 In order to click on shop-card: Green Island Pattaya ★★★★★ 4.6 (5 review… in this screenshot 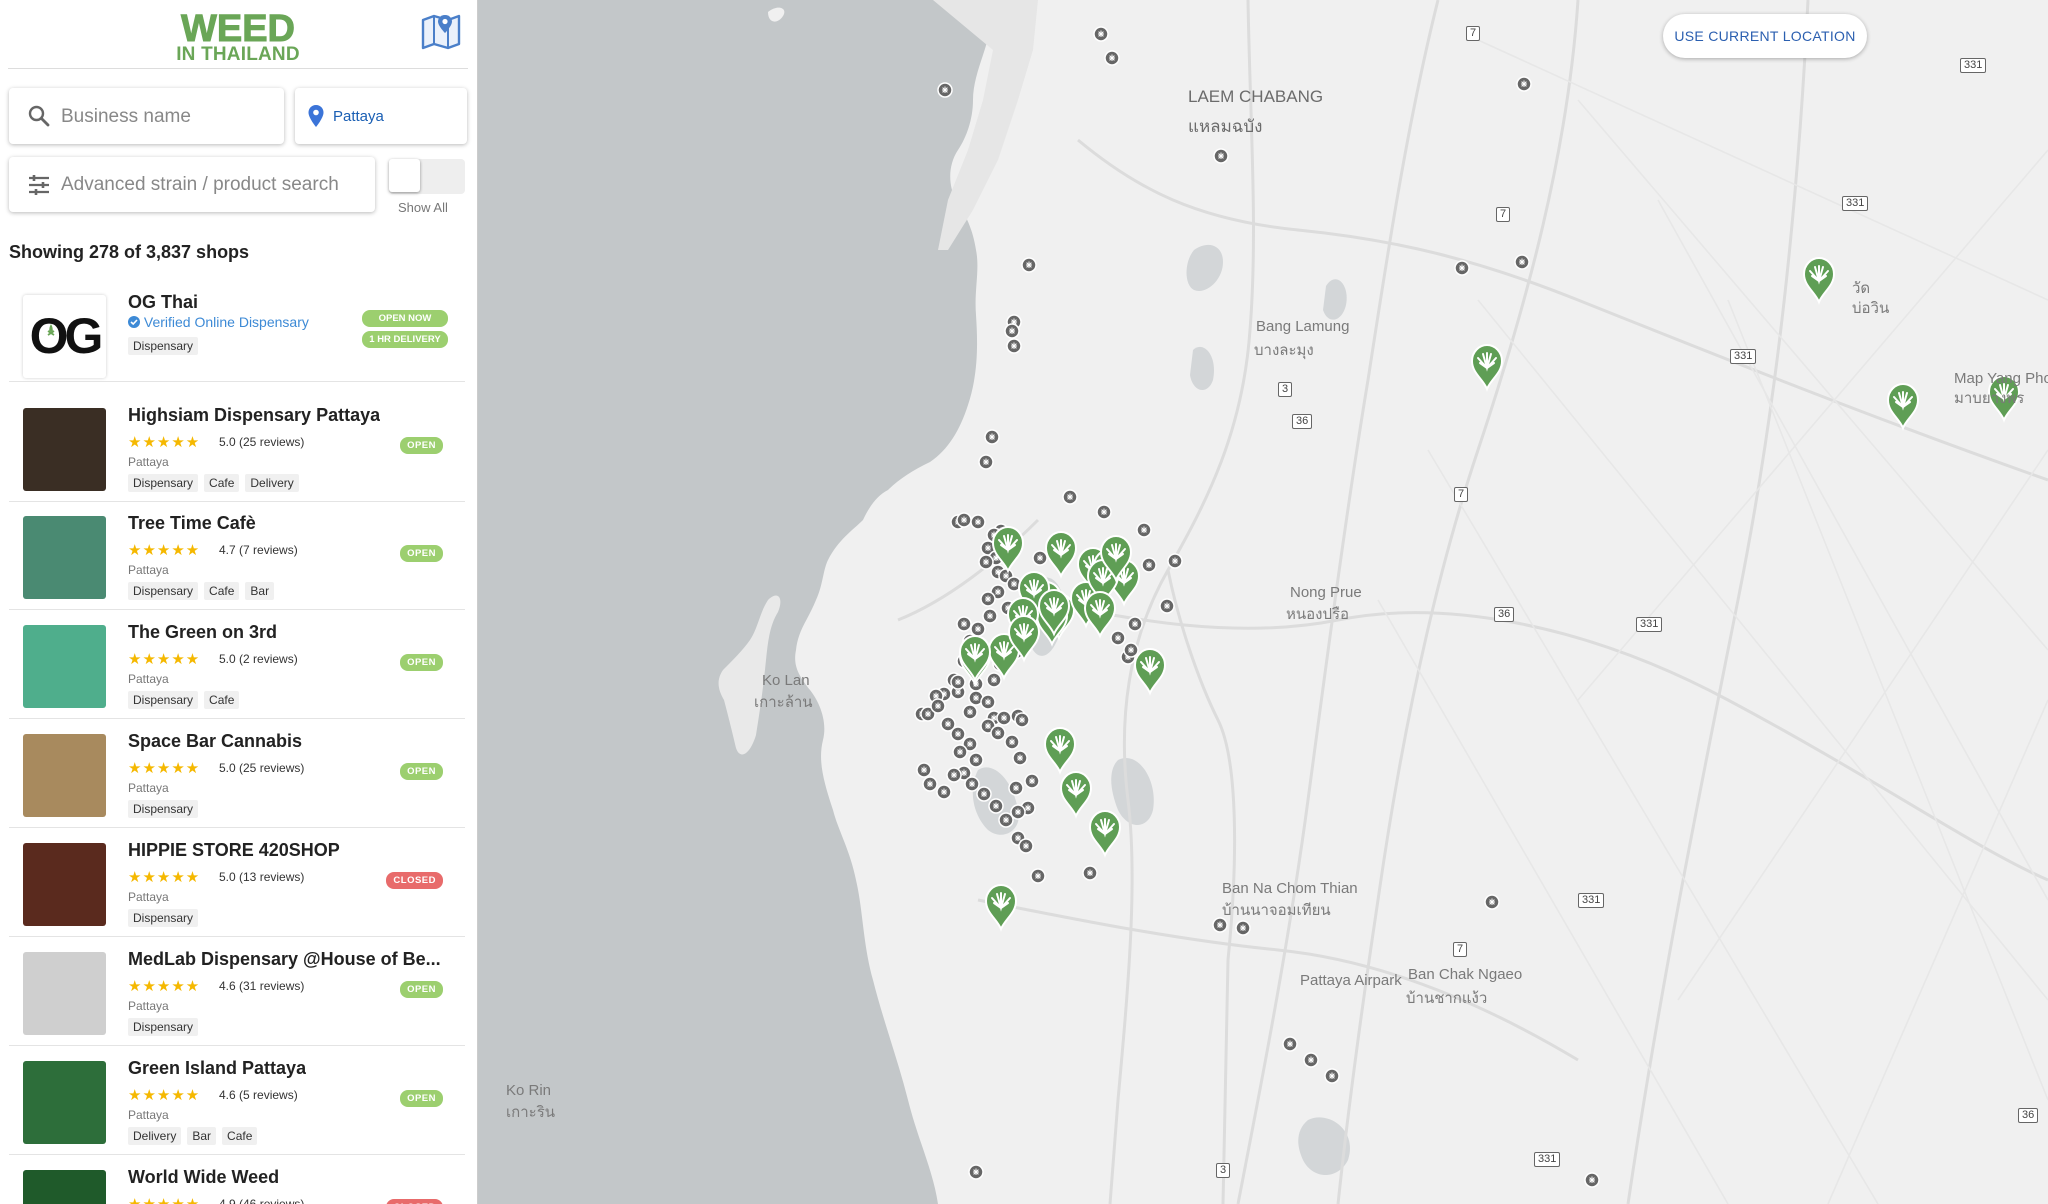, I will do `click(237, 1101)`.